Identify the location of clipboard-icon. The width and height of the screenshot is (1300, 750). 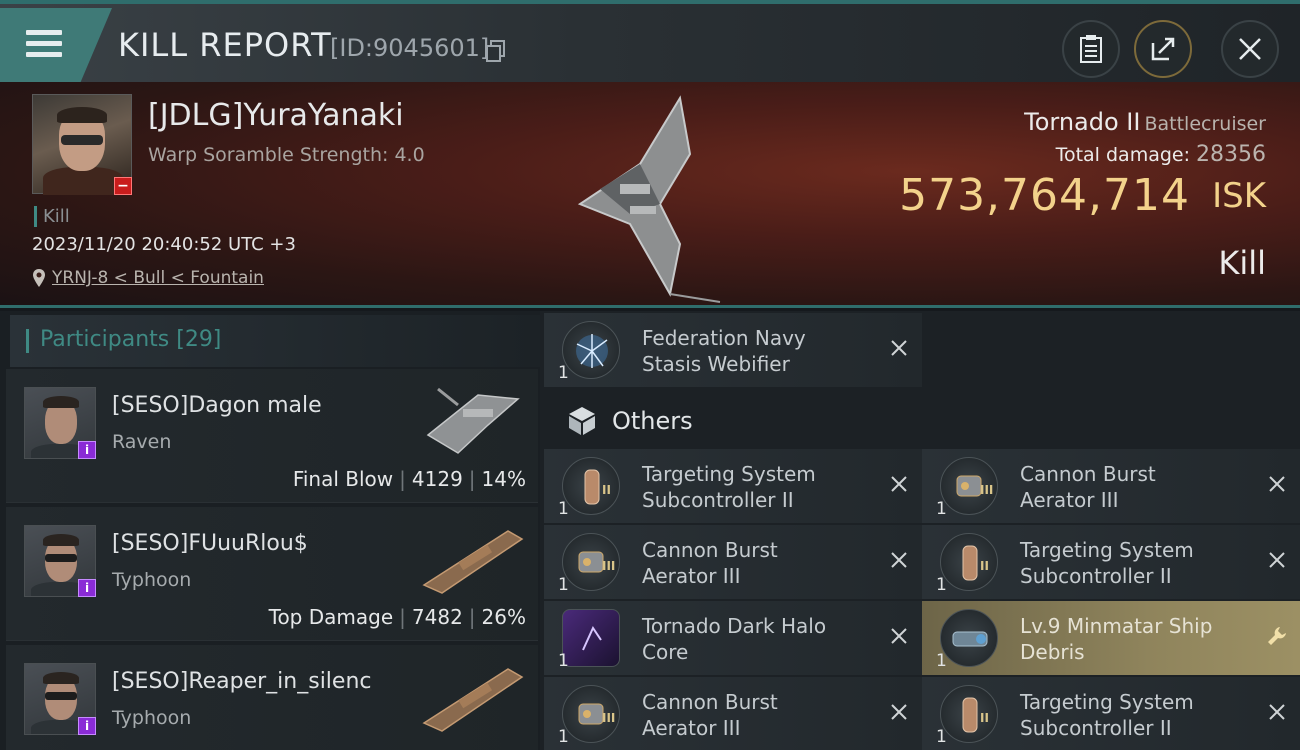
(1091, 49).